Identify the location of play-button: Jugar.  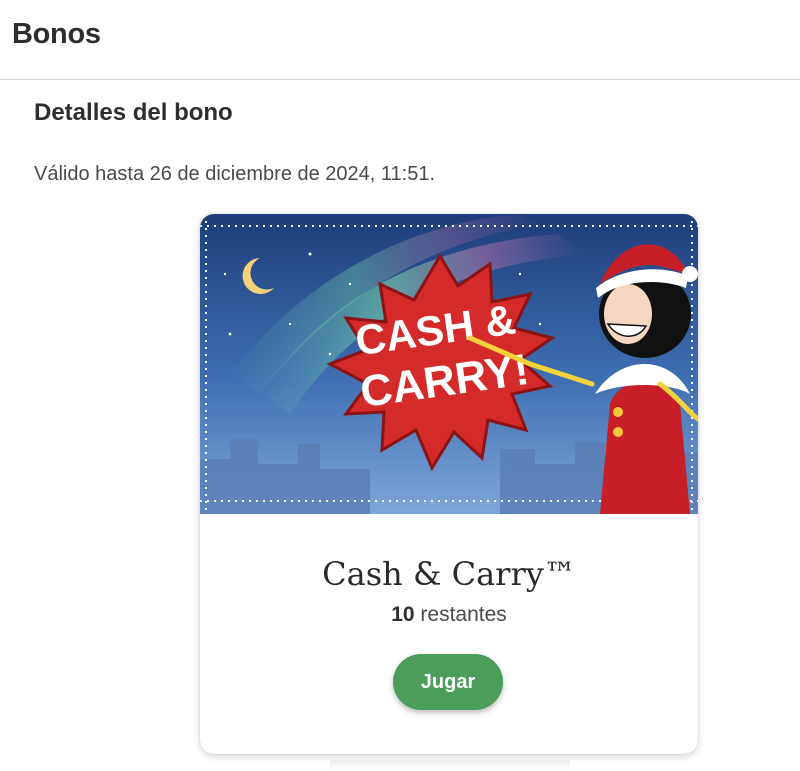
(448, 682).